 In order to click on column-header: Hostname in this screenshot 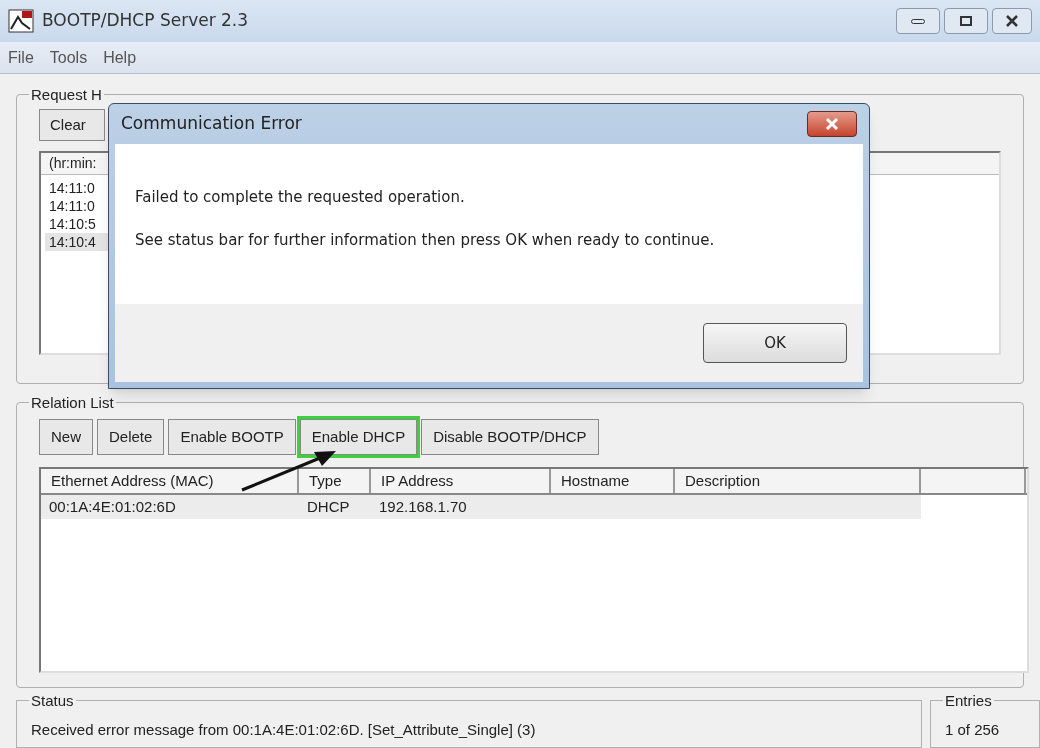, I will do `click(595, 480)`.